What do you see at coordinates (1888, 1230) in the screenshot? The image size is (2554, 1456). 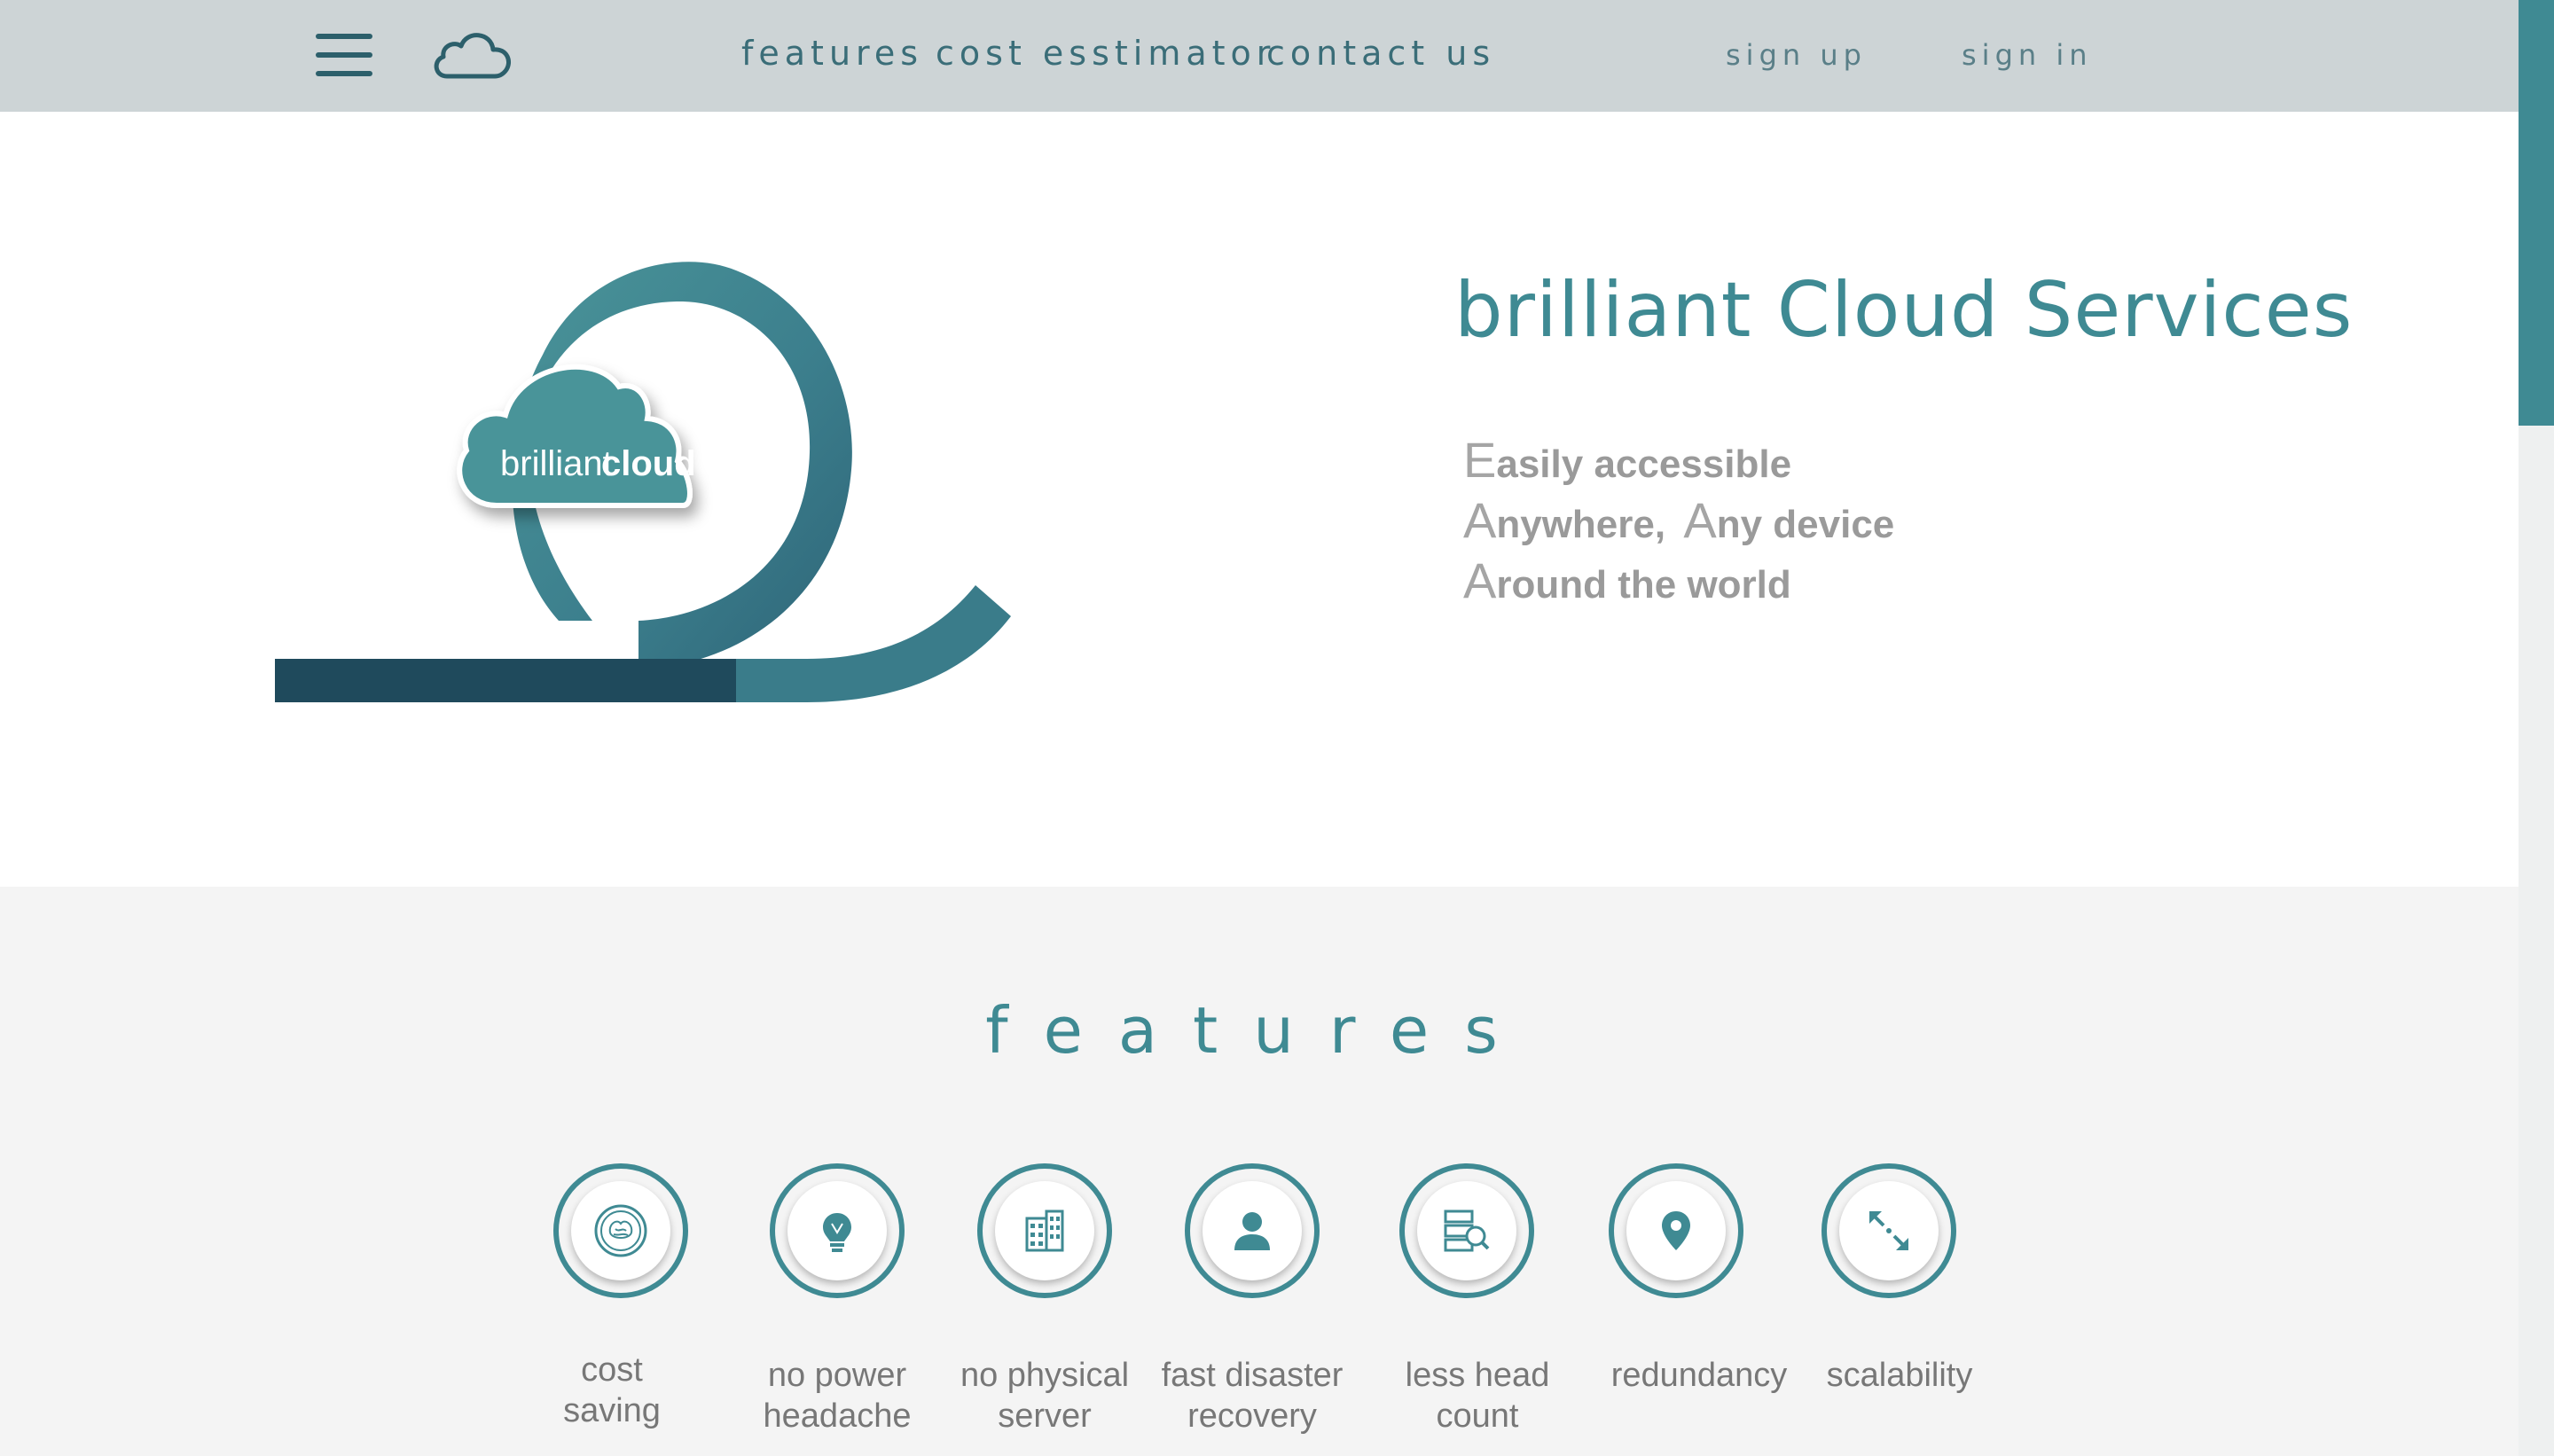 I see `expand-arrows-icon` at bounding box center [1888, 1230].